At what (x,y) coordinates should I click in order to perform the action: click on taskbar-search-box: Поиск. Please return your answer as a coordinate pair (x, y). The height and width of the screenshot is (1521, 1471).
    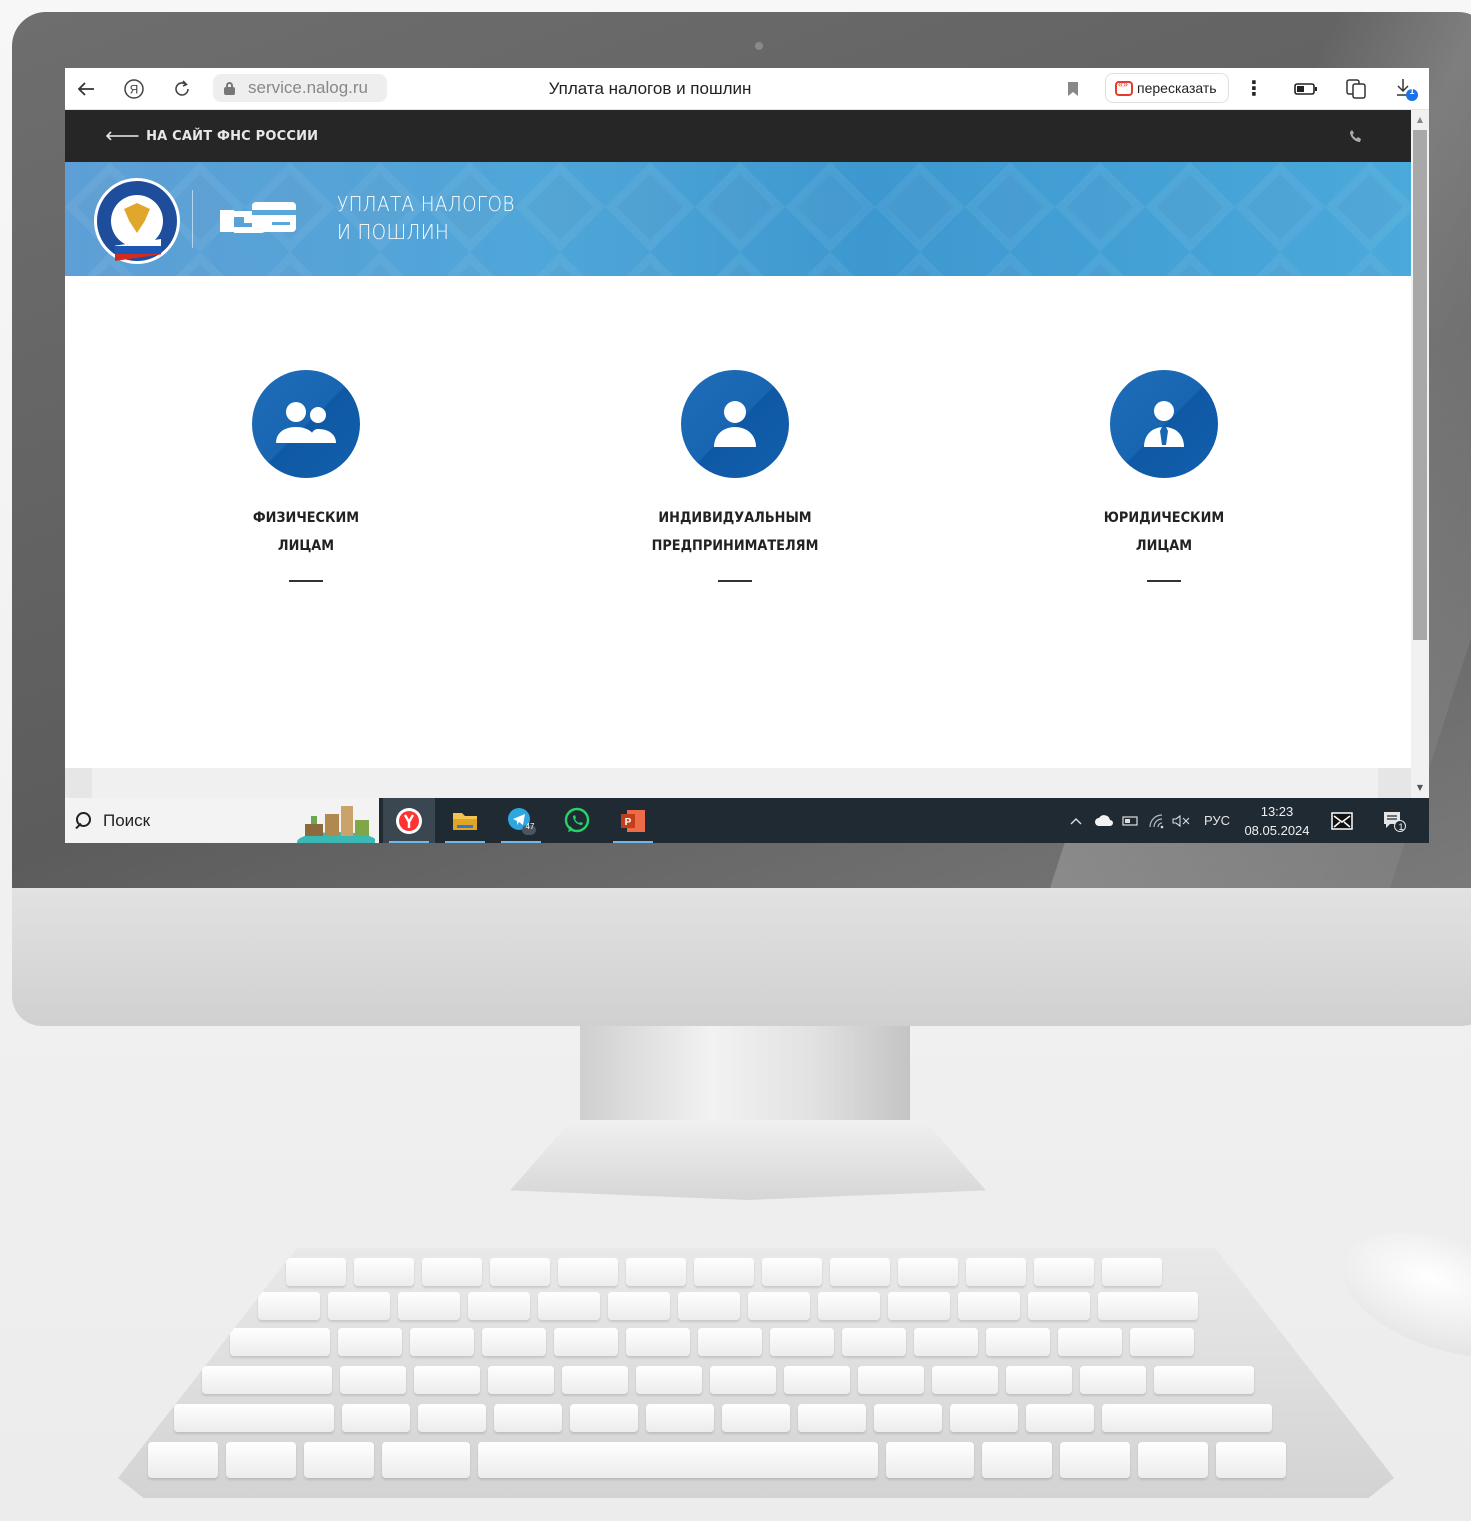
    Looking at the image, I should click on (222, 820).